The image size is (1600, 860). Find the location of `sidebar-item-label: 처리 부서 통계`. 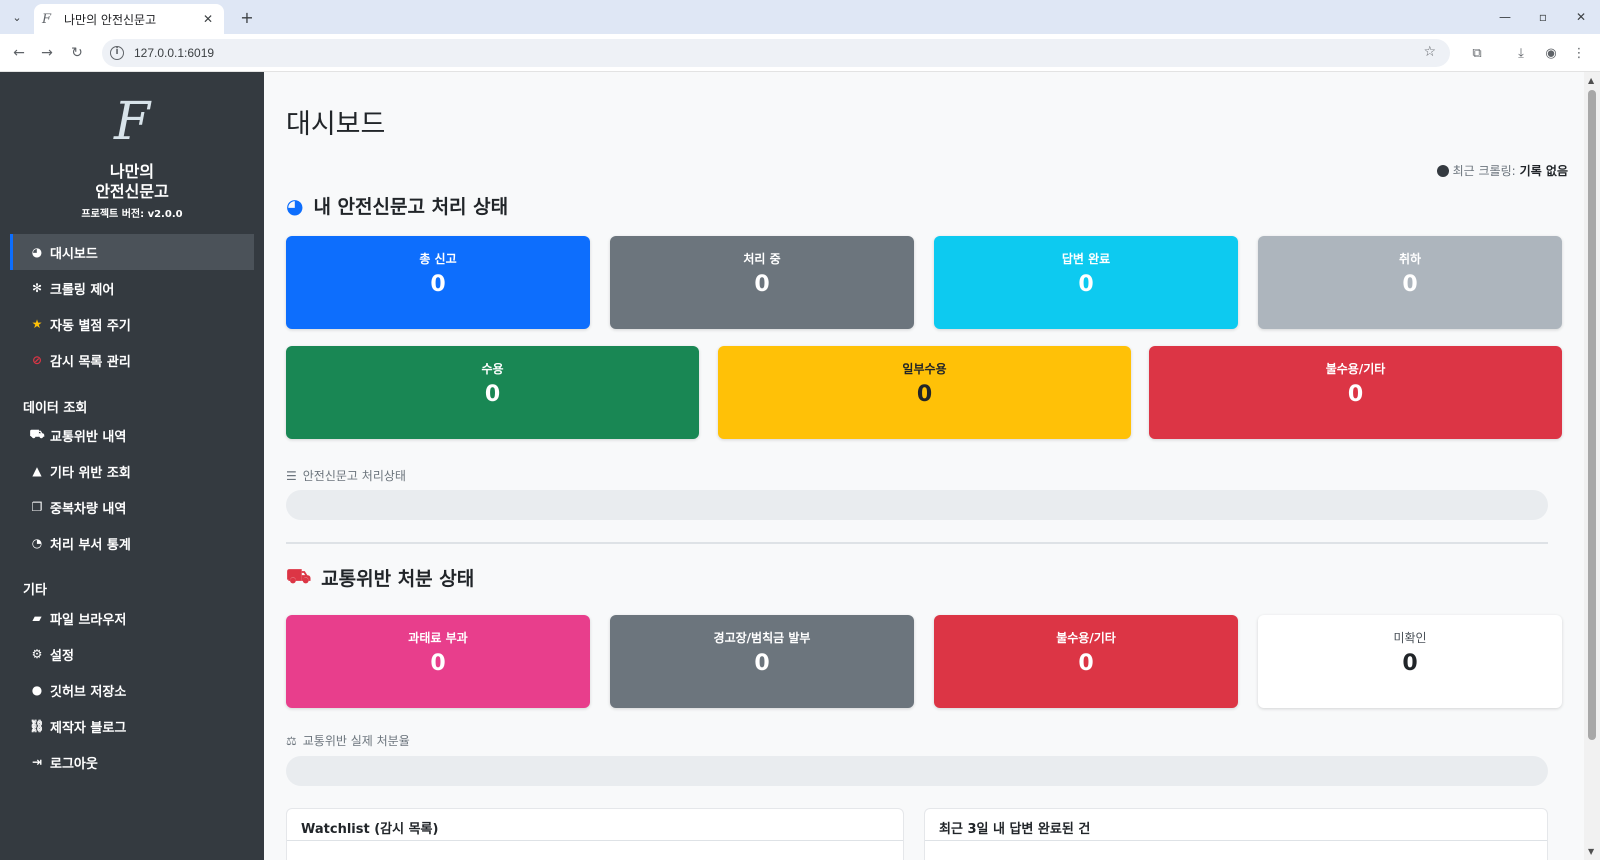

sidebar-item-label: 처리 부서 통계 is located at coordinates (90, 545).